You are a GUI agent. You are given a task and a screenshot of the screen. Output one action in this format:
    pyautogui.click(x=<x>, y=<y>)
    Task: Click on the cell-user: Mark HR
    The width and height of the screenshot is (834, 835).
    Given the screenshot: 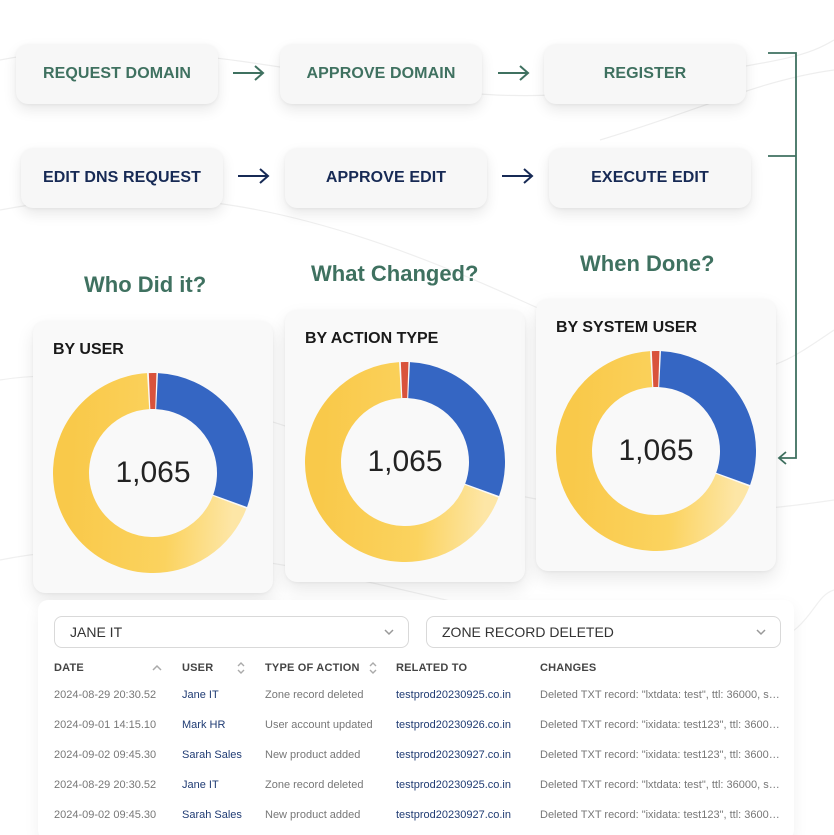 What is the action you would take?
    pyautogui.click(x=203, y=725)
    